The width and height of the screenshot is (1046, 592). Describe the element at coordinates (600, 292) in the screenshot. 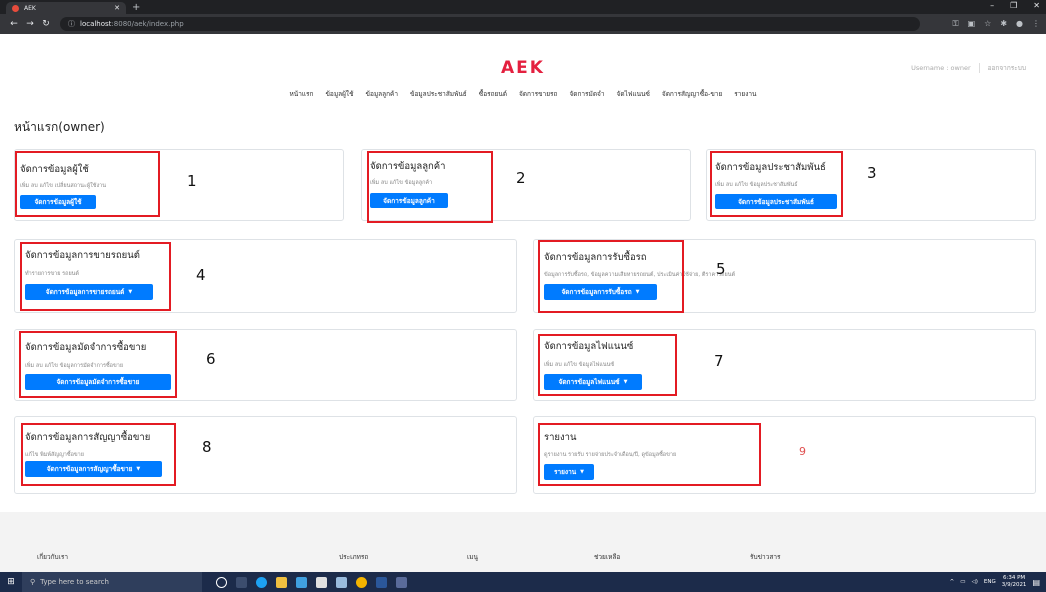

I see `manage-car-buying-dropdown: จัดการข้อมูลการรับซื้อรถ ▼` at that location.